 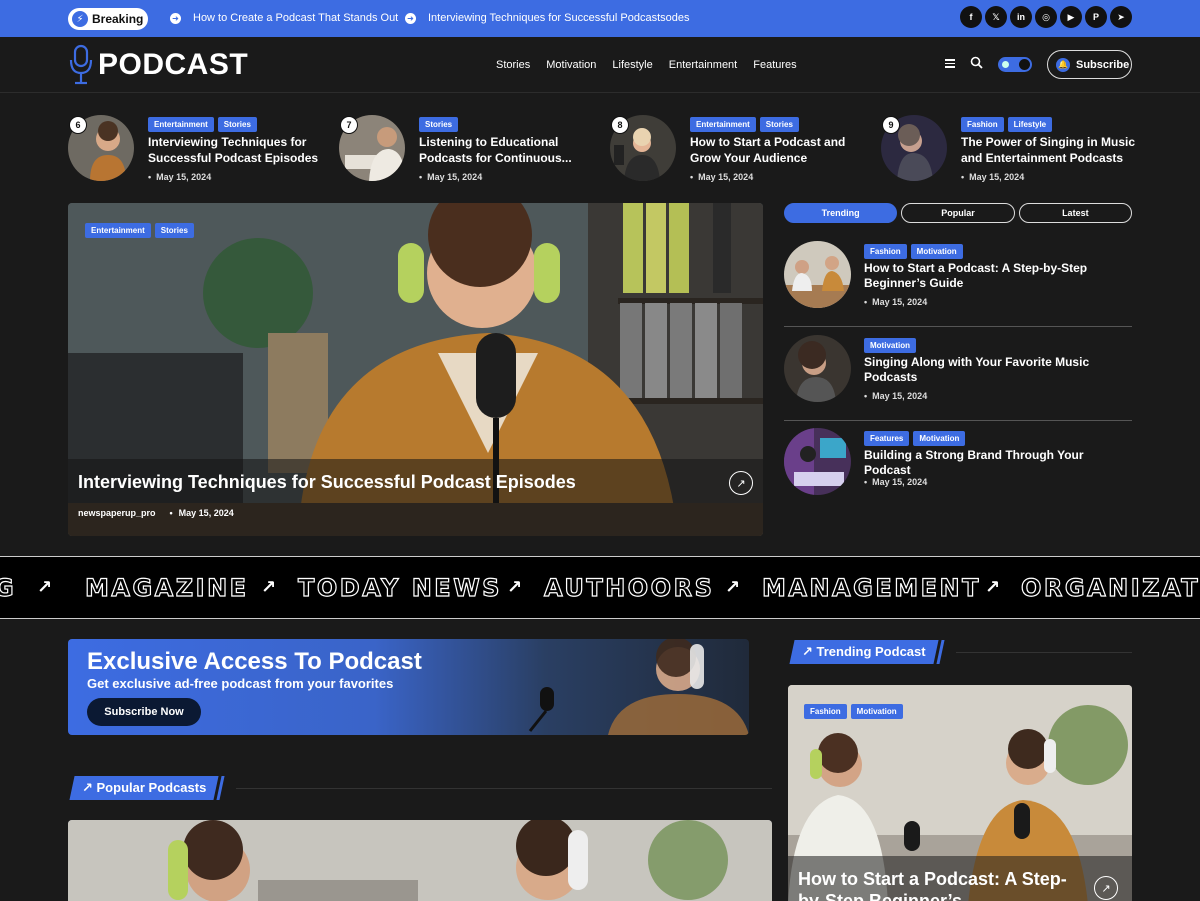 I want to click on tag-features: Features, so click(x=887, y=438).